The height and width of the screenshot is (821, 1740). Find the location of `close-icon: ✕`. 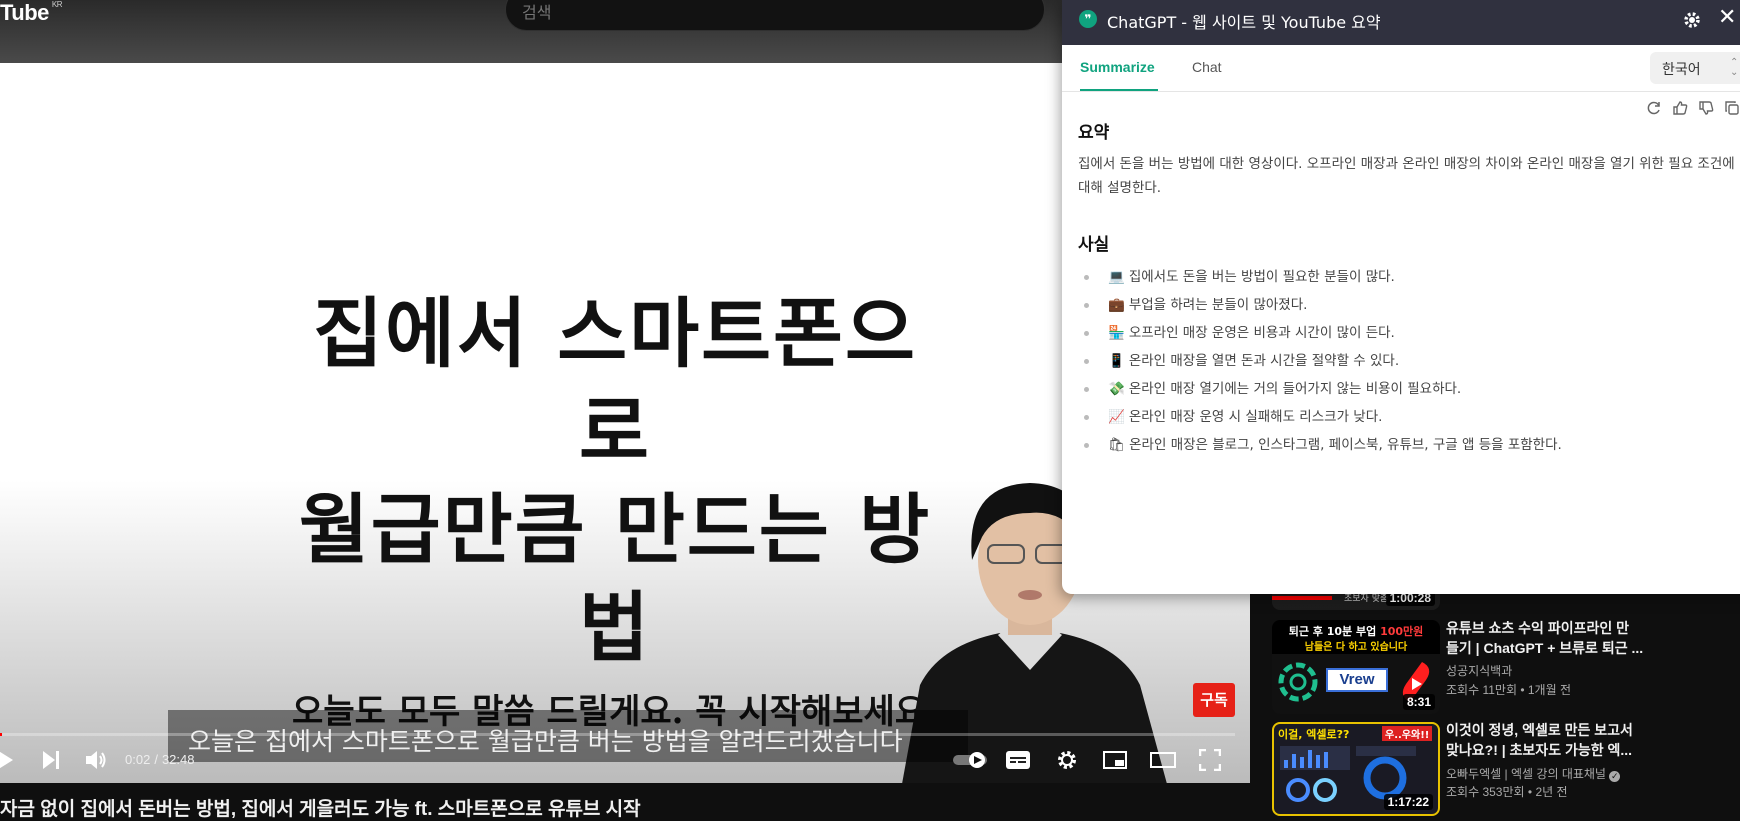

close-icon: ✕ is located at coordinates (1727, 18).